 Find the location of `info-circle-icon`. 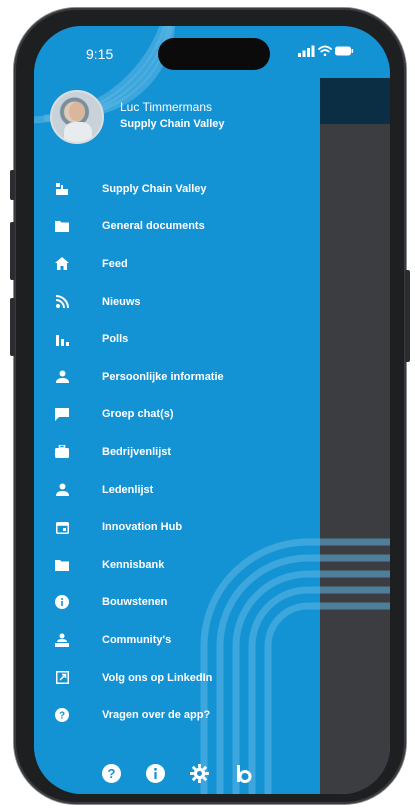

info-circle-icon is located at coordinates (62, 602).